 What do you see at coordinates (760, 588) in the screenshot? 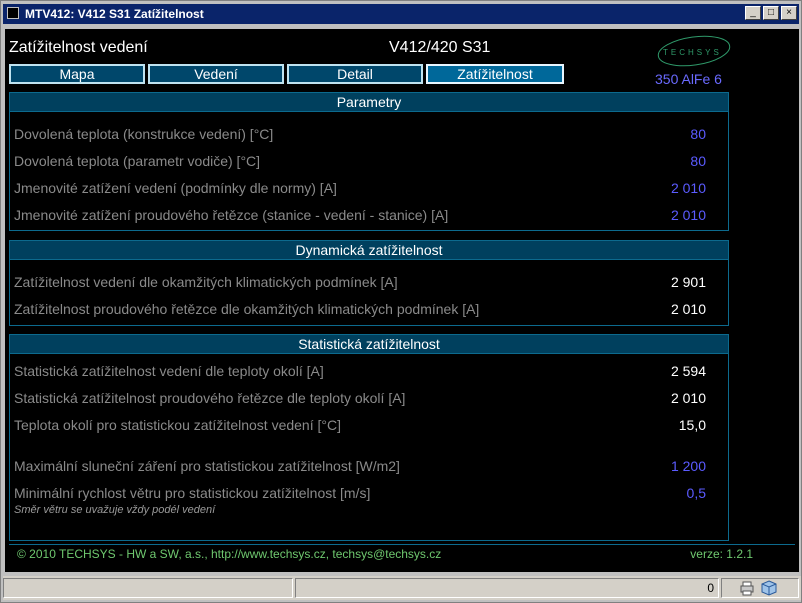
I see `status-icons-cell` at bounding box center [760, 588].